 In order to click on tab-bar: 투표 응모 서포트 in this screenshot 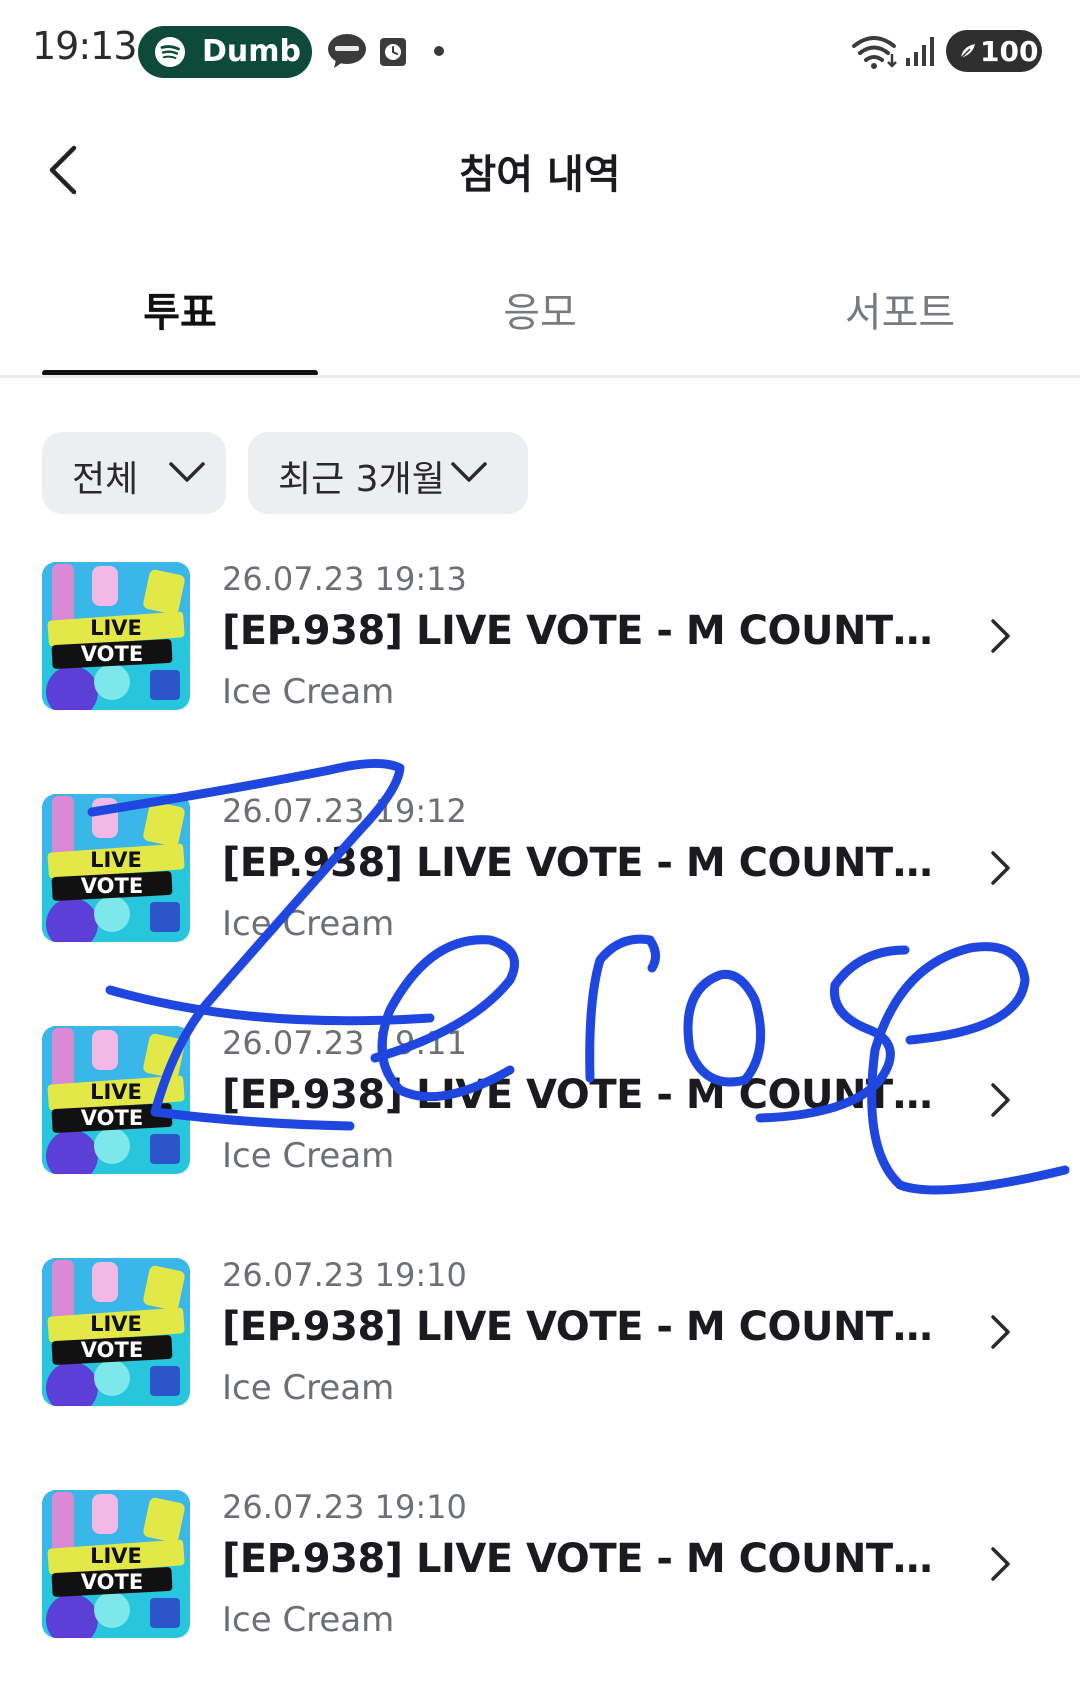, I will do `click(540, 314)`.